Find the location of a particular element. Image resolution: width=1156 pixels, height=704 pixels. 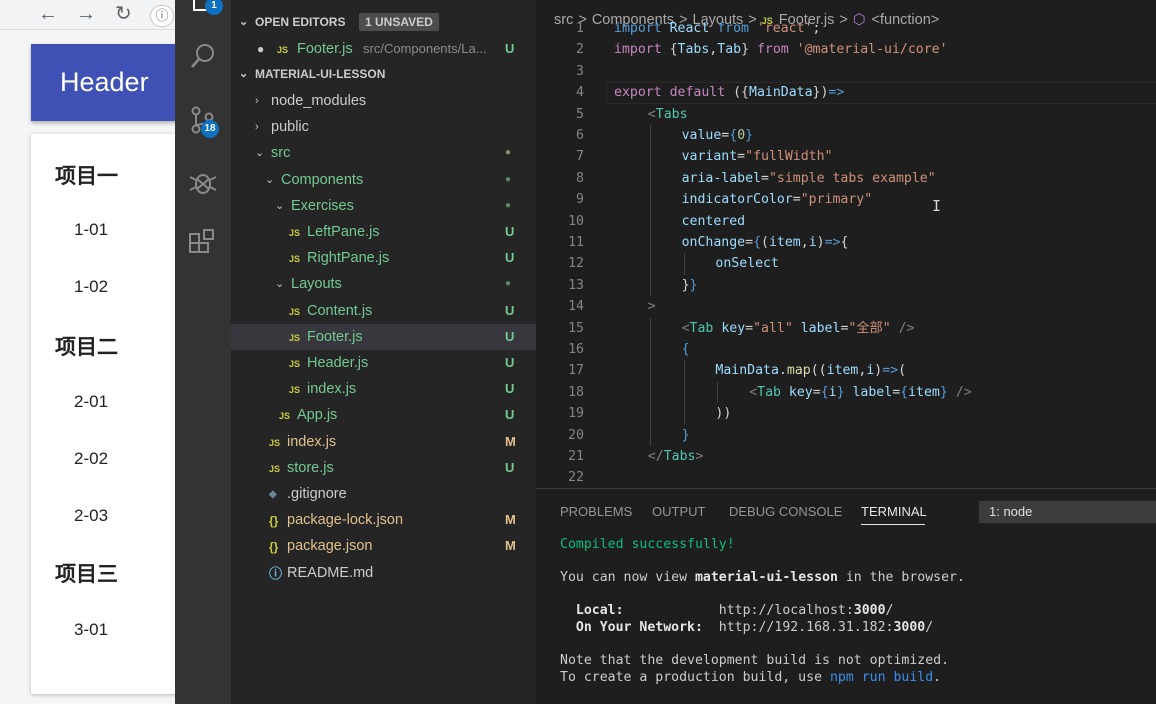

list-item: 1-02 is located at coordinates (91, 287).